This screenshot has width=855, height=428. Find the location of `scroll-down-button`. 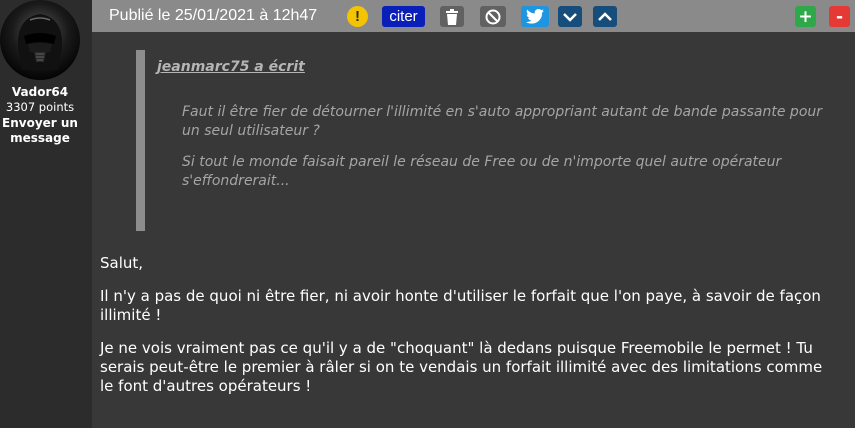

scroll-down-button is located at coordinates (570, 16).